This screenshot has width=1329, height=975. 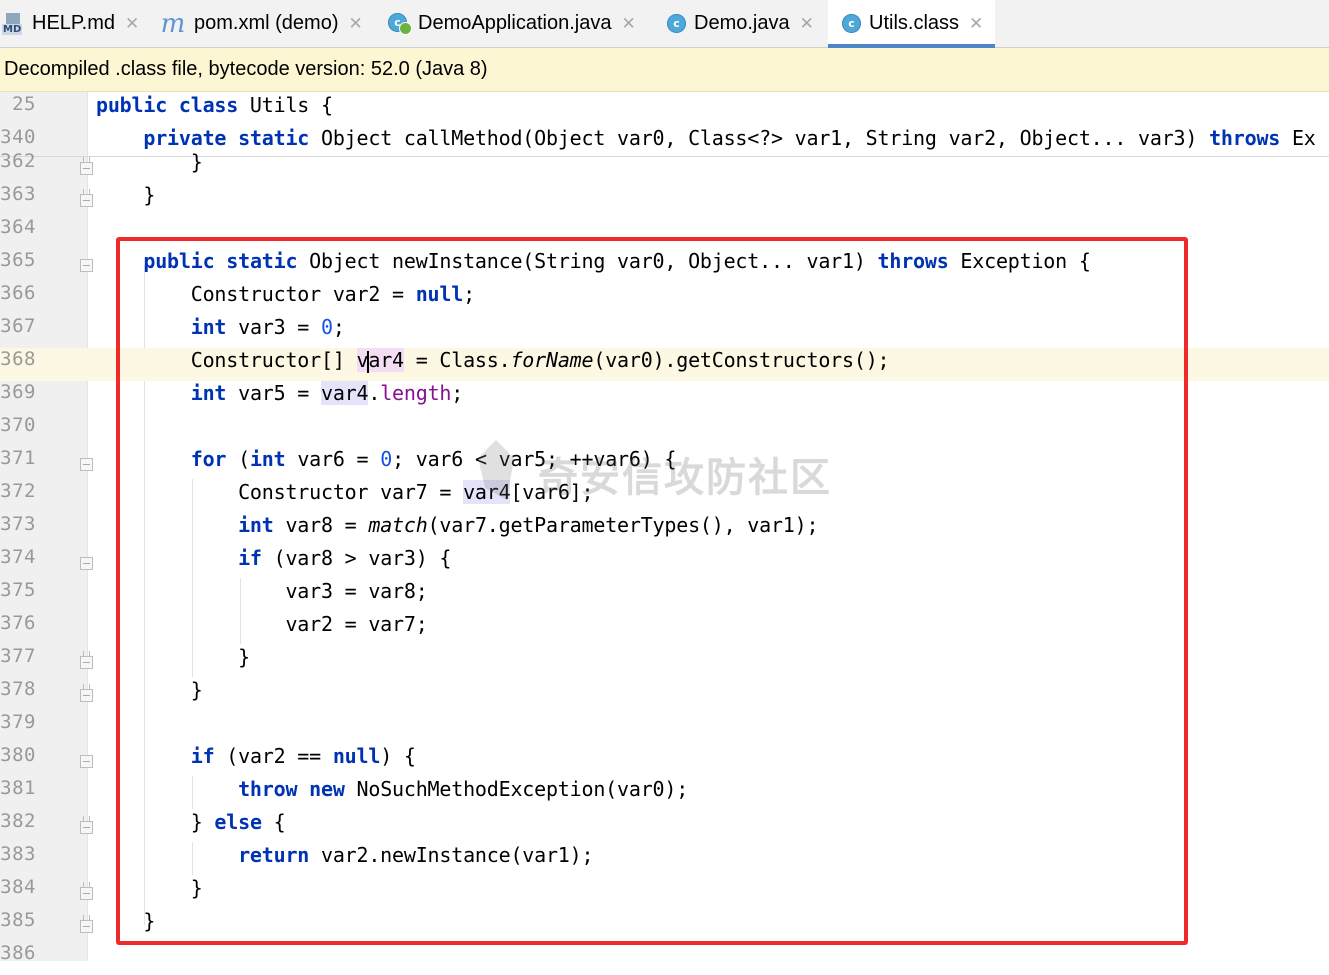 What do you see at coordinates (18, 458) in the screenshot?
I see `line-number: 371` at bounding box center [18, 458].